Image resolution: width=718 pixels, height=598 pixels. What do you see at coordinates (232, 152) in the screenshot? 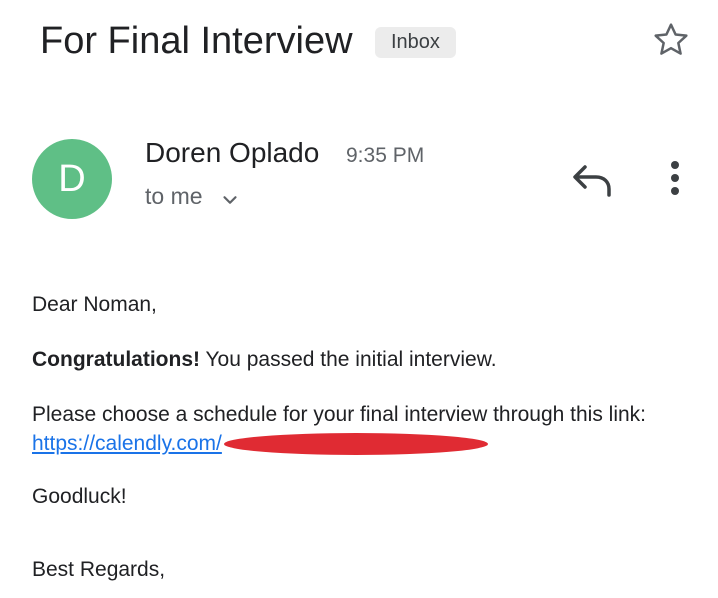
I see `sender-name: Doren Oplado` at bounding box center [232, 152].